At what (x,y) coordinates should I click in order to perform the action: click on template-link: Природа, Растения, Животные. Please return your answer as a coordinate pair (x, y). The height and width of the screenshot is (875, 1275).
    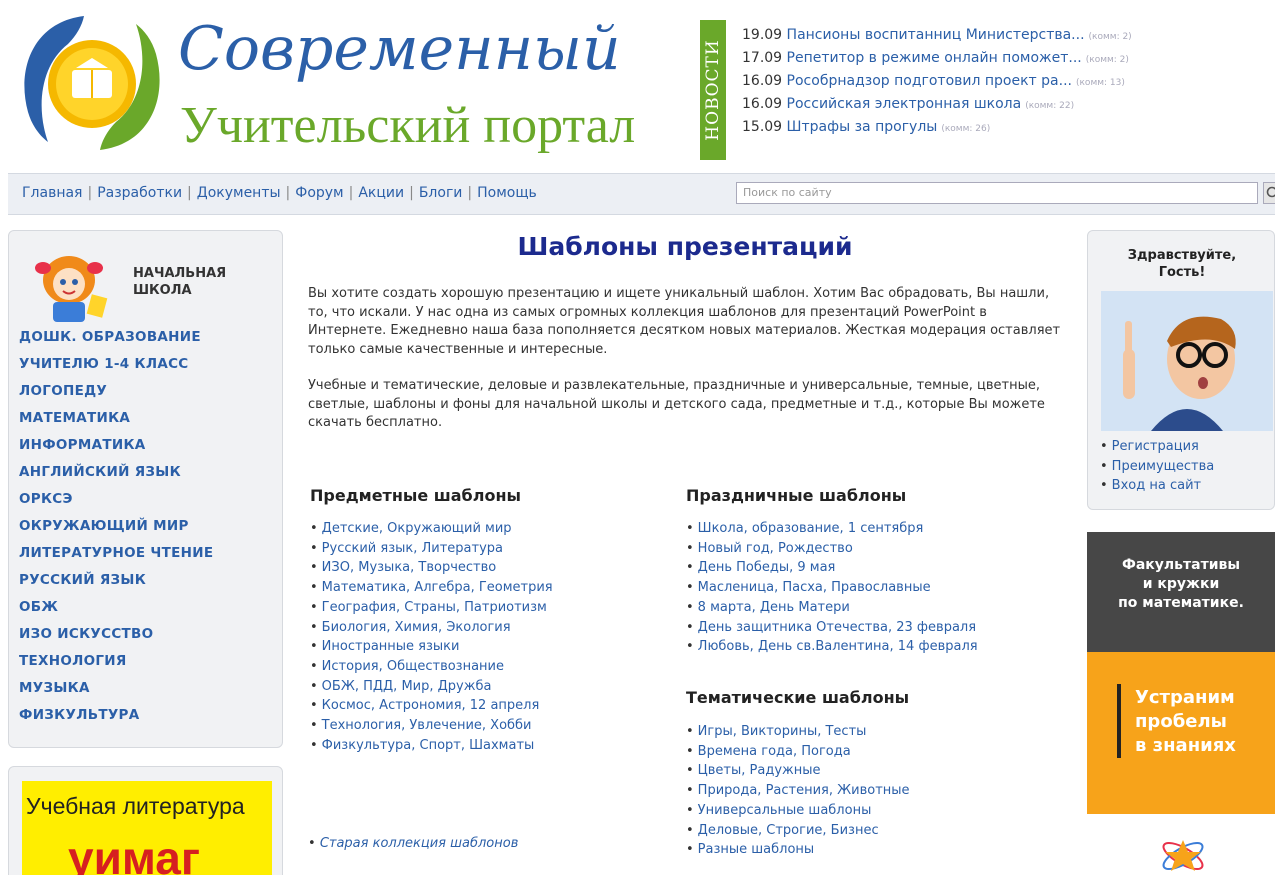
    Looking at the image, I should click on (798, 791).